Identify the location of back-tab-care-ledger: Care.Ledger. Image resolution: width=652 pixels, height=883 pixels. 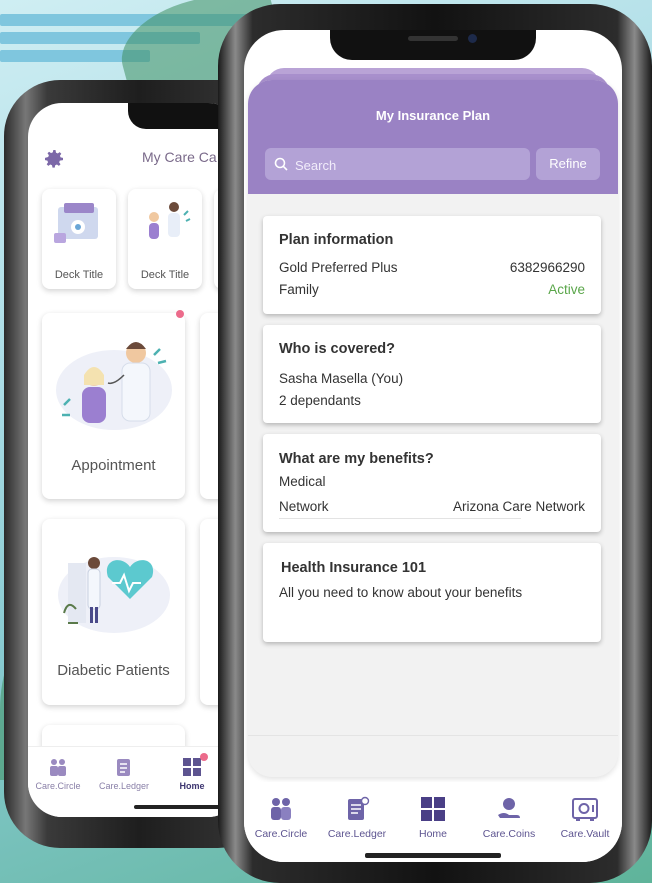
(124, 774).